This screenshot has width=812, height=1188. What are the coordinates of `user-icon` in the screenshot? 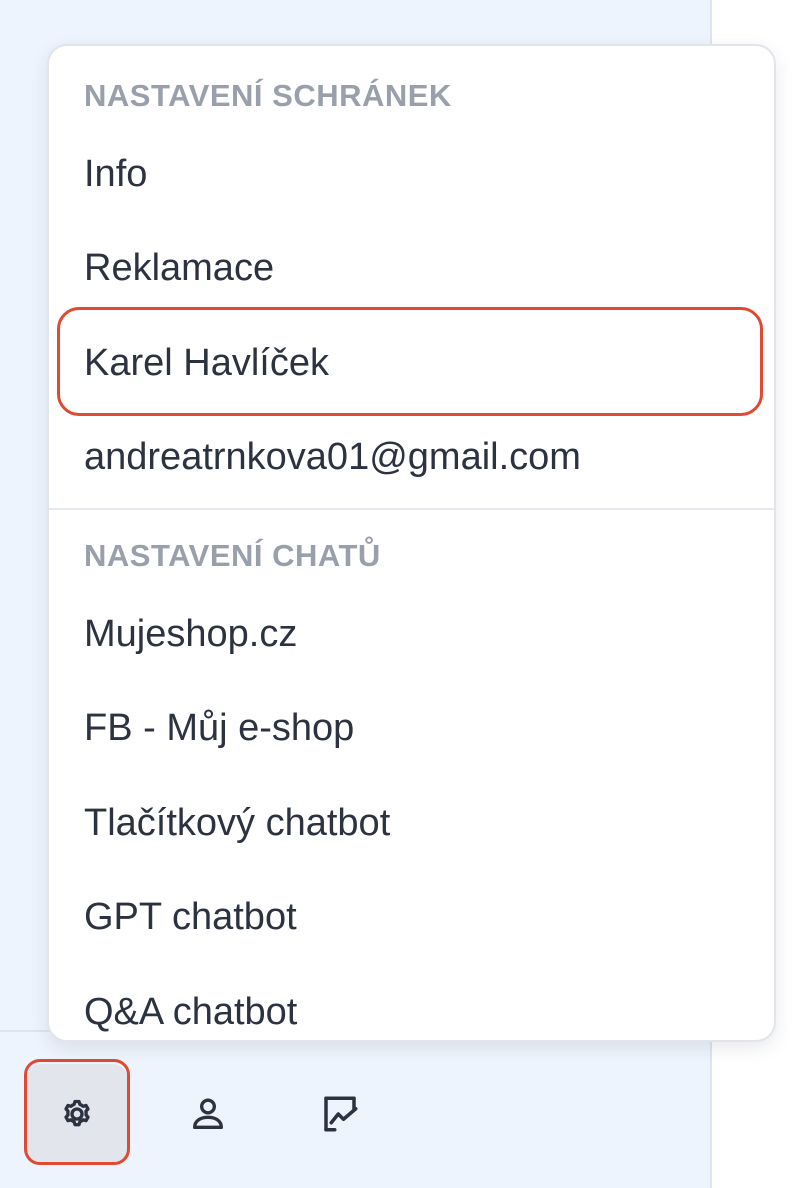 It's located at (208, 1114).